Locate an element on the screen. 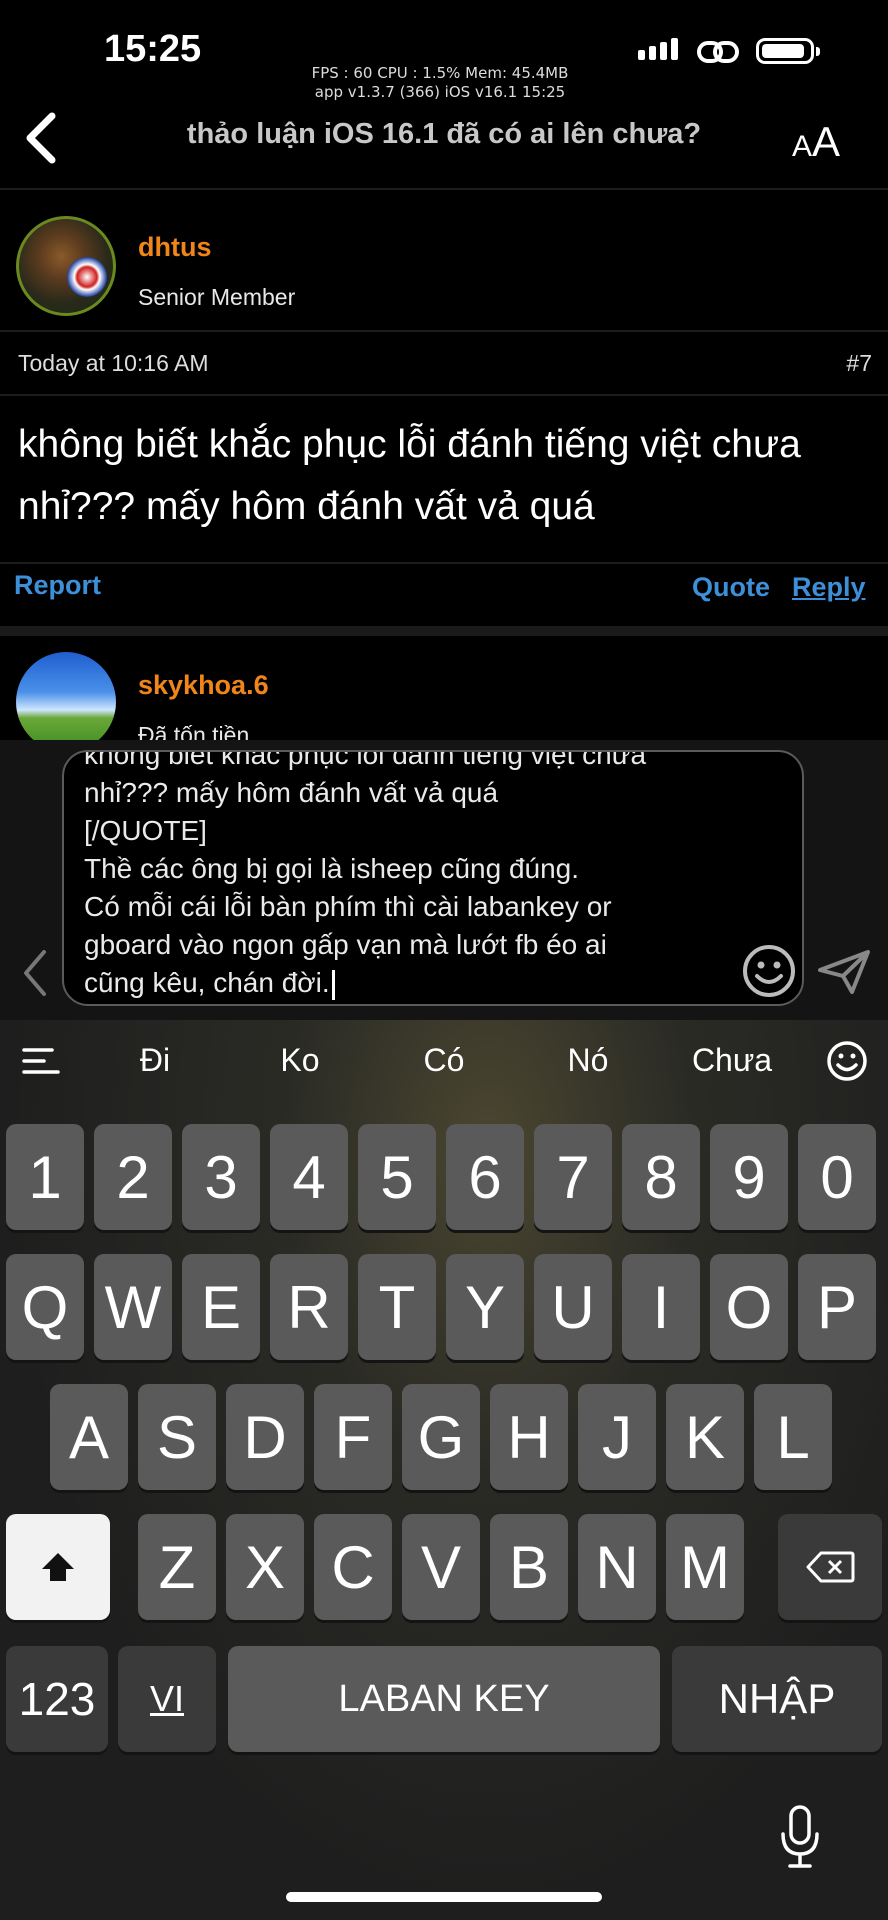 Image resolution: width=888 pixels, height=1920 pixels. font-size-button: AA is located at coordinates (816, 142).